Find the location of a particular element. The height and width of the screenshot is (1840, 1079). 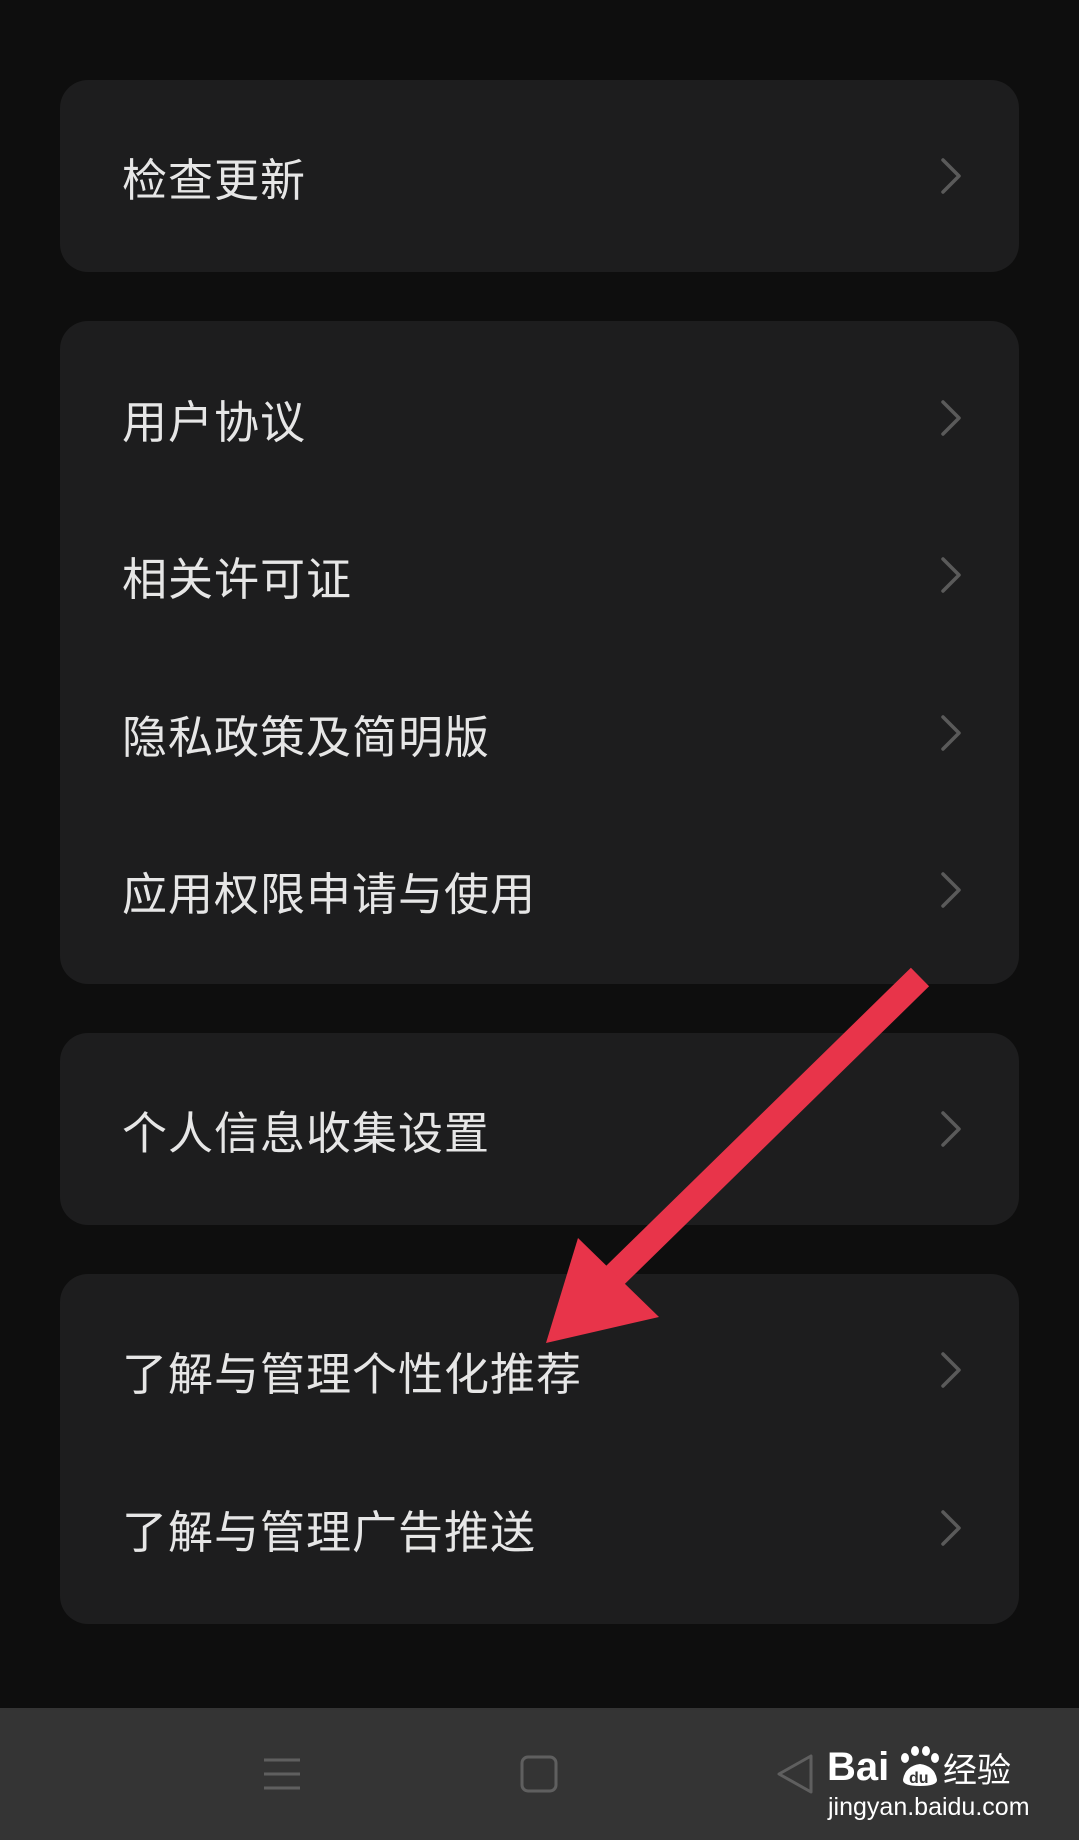

check-update-label: 检查更新 is located at coordinates (214, 180).